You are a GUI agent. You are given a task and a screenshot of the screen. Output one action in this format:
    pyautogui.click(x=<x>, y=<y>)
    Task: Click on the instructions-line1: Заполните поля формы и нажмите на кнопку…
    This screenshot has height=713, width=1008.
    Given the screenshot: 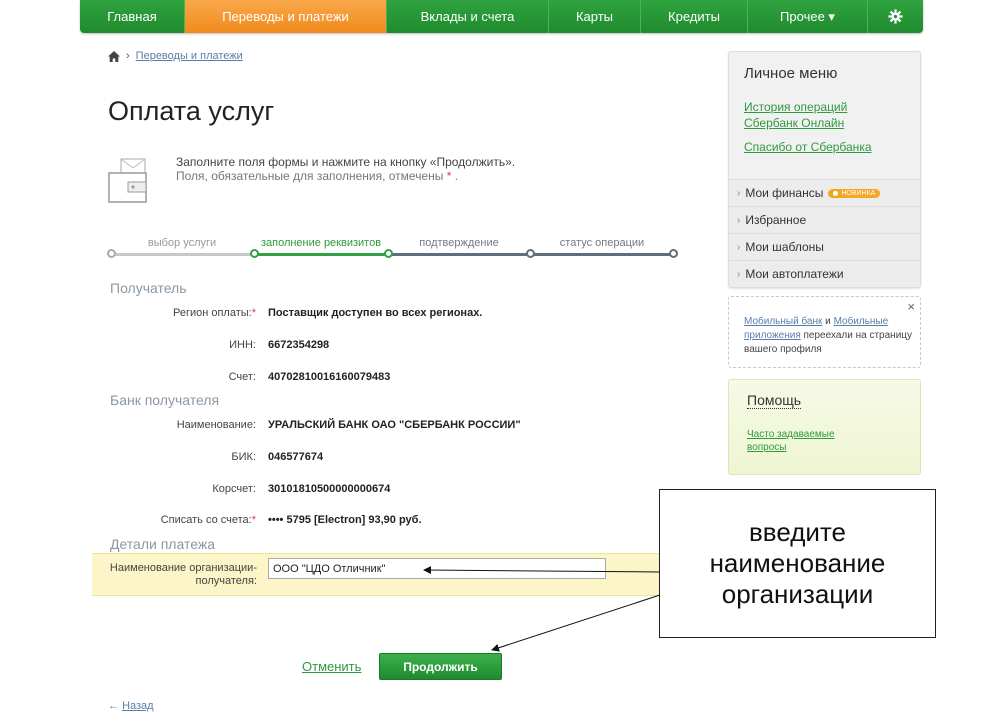 What is the action you would take?
    pyautogui.click(x=346, y=162)
    